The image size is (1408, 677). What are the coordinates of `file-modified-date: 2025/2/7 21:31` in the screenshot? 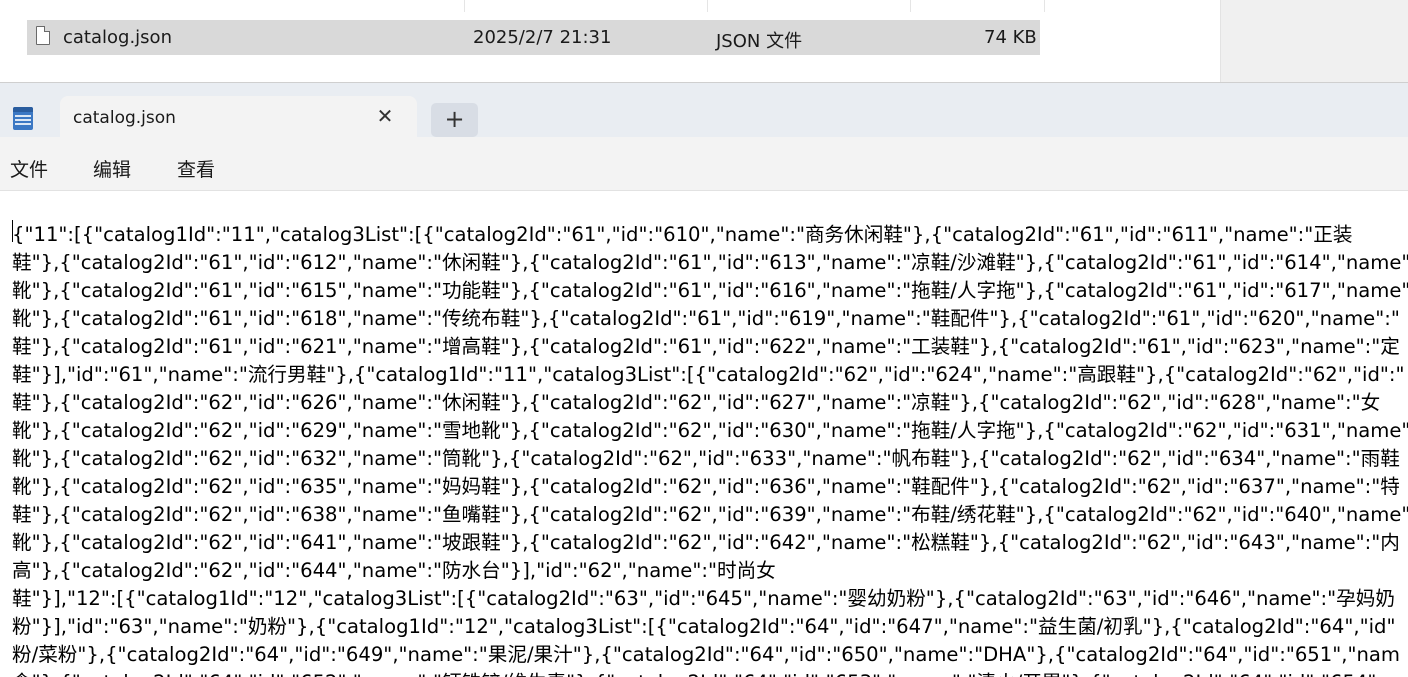 It's located at (542, 37).